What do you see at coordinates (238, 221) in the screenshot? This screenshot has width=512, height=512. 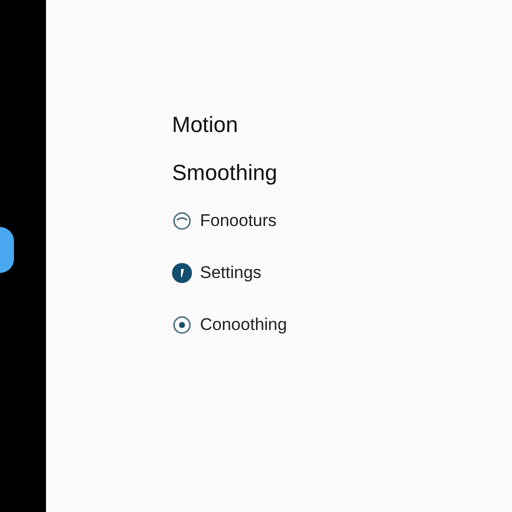 I see `option-label: Fonooturs` at bounding box center [238, 221].